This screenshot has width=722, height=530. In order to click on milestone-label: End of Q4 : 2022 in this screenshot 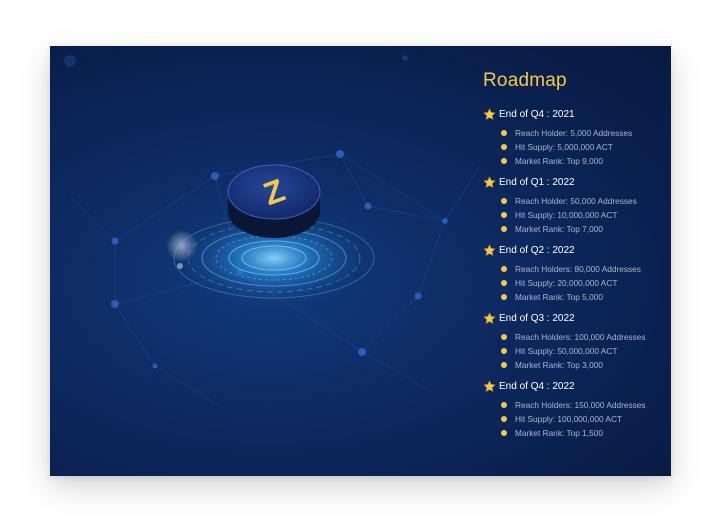, I will do `click(537, 386)`.